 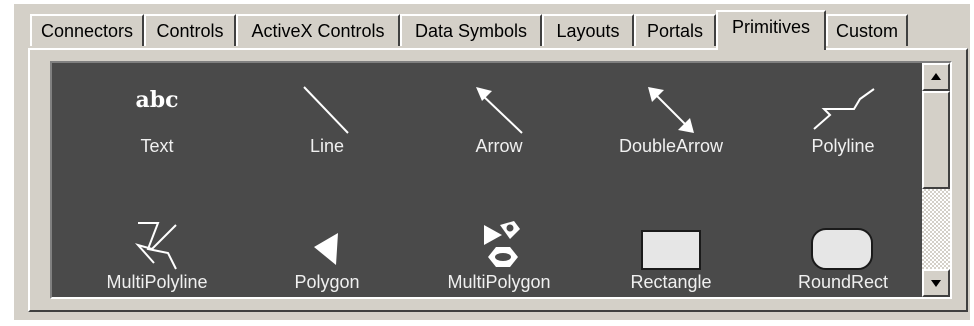 I want to click on palette-item-label: Arrow, so click(x=499, y=146).